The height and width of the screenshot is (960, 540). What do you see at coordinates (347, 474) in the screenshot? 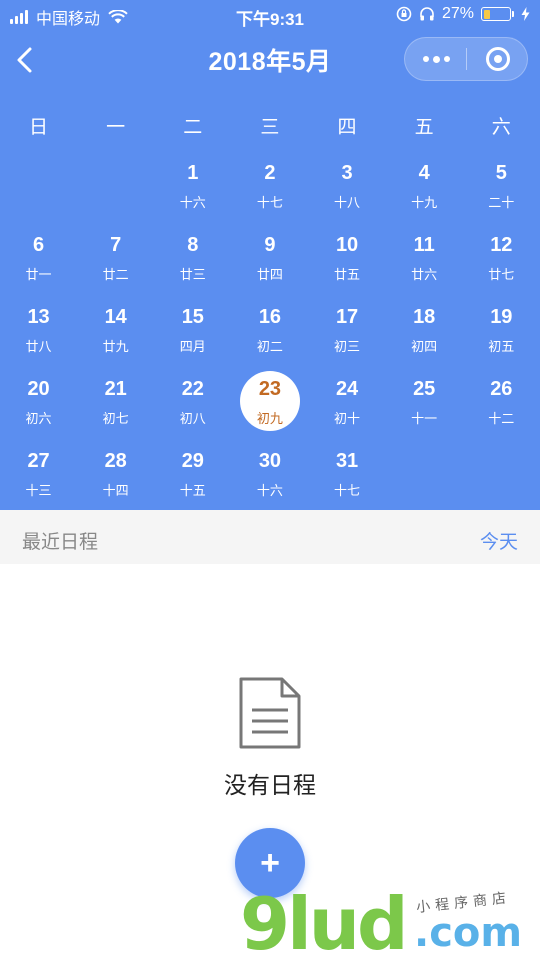
I see `day-cell: 31 十七` at bounding box center [347, 474].